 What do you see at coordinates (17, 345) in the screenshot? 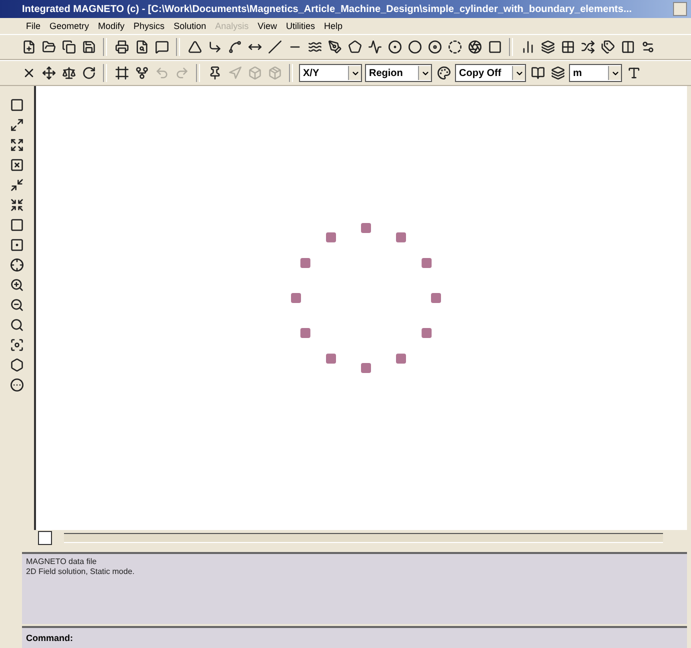
I see `focus-icon` at bounding box center [17, 345].